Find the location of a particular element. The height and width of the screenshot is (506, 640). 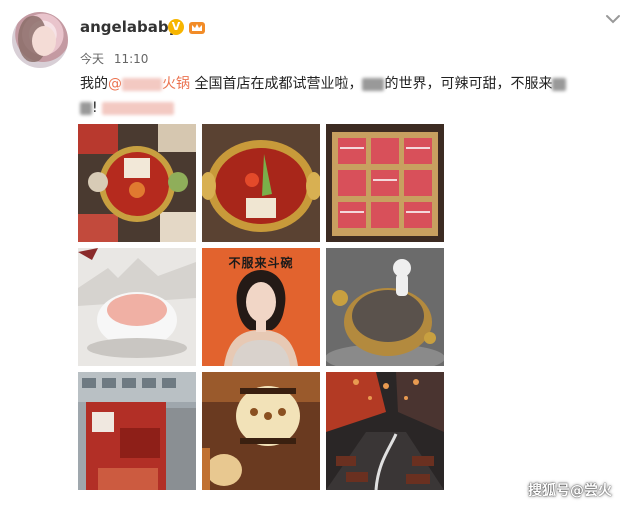

post-day: 今天 is located at coordinates (92, 59).